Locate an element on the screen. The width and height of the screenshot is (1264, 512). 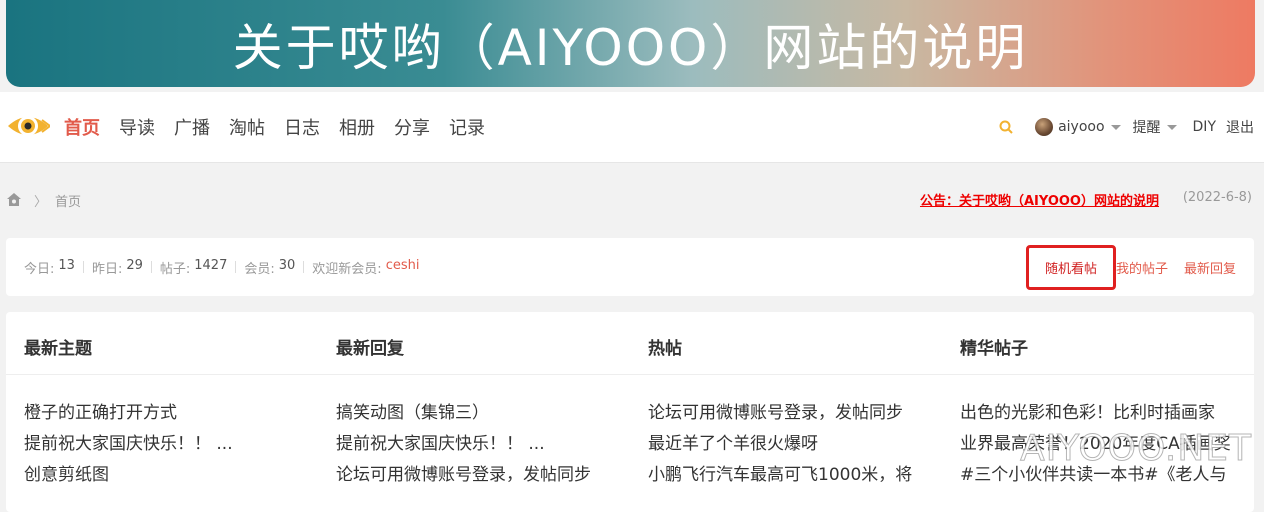
stat-posts: 帖子: 1427 is located at coordinates (193, 267).